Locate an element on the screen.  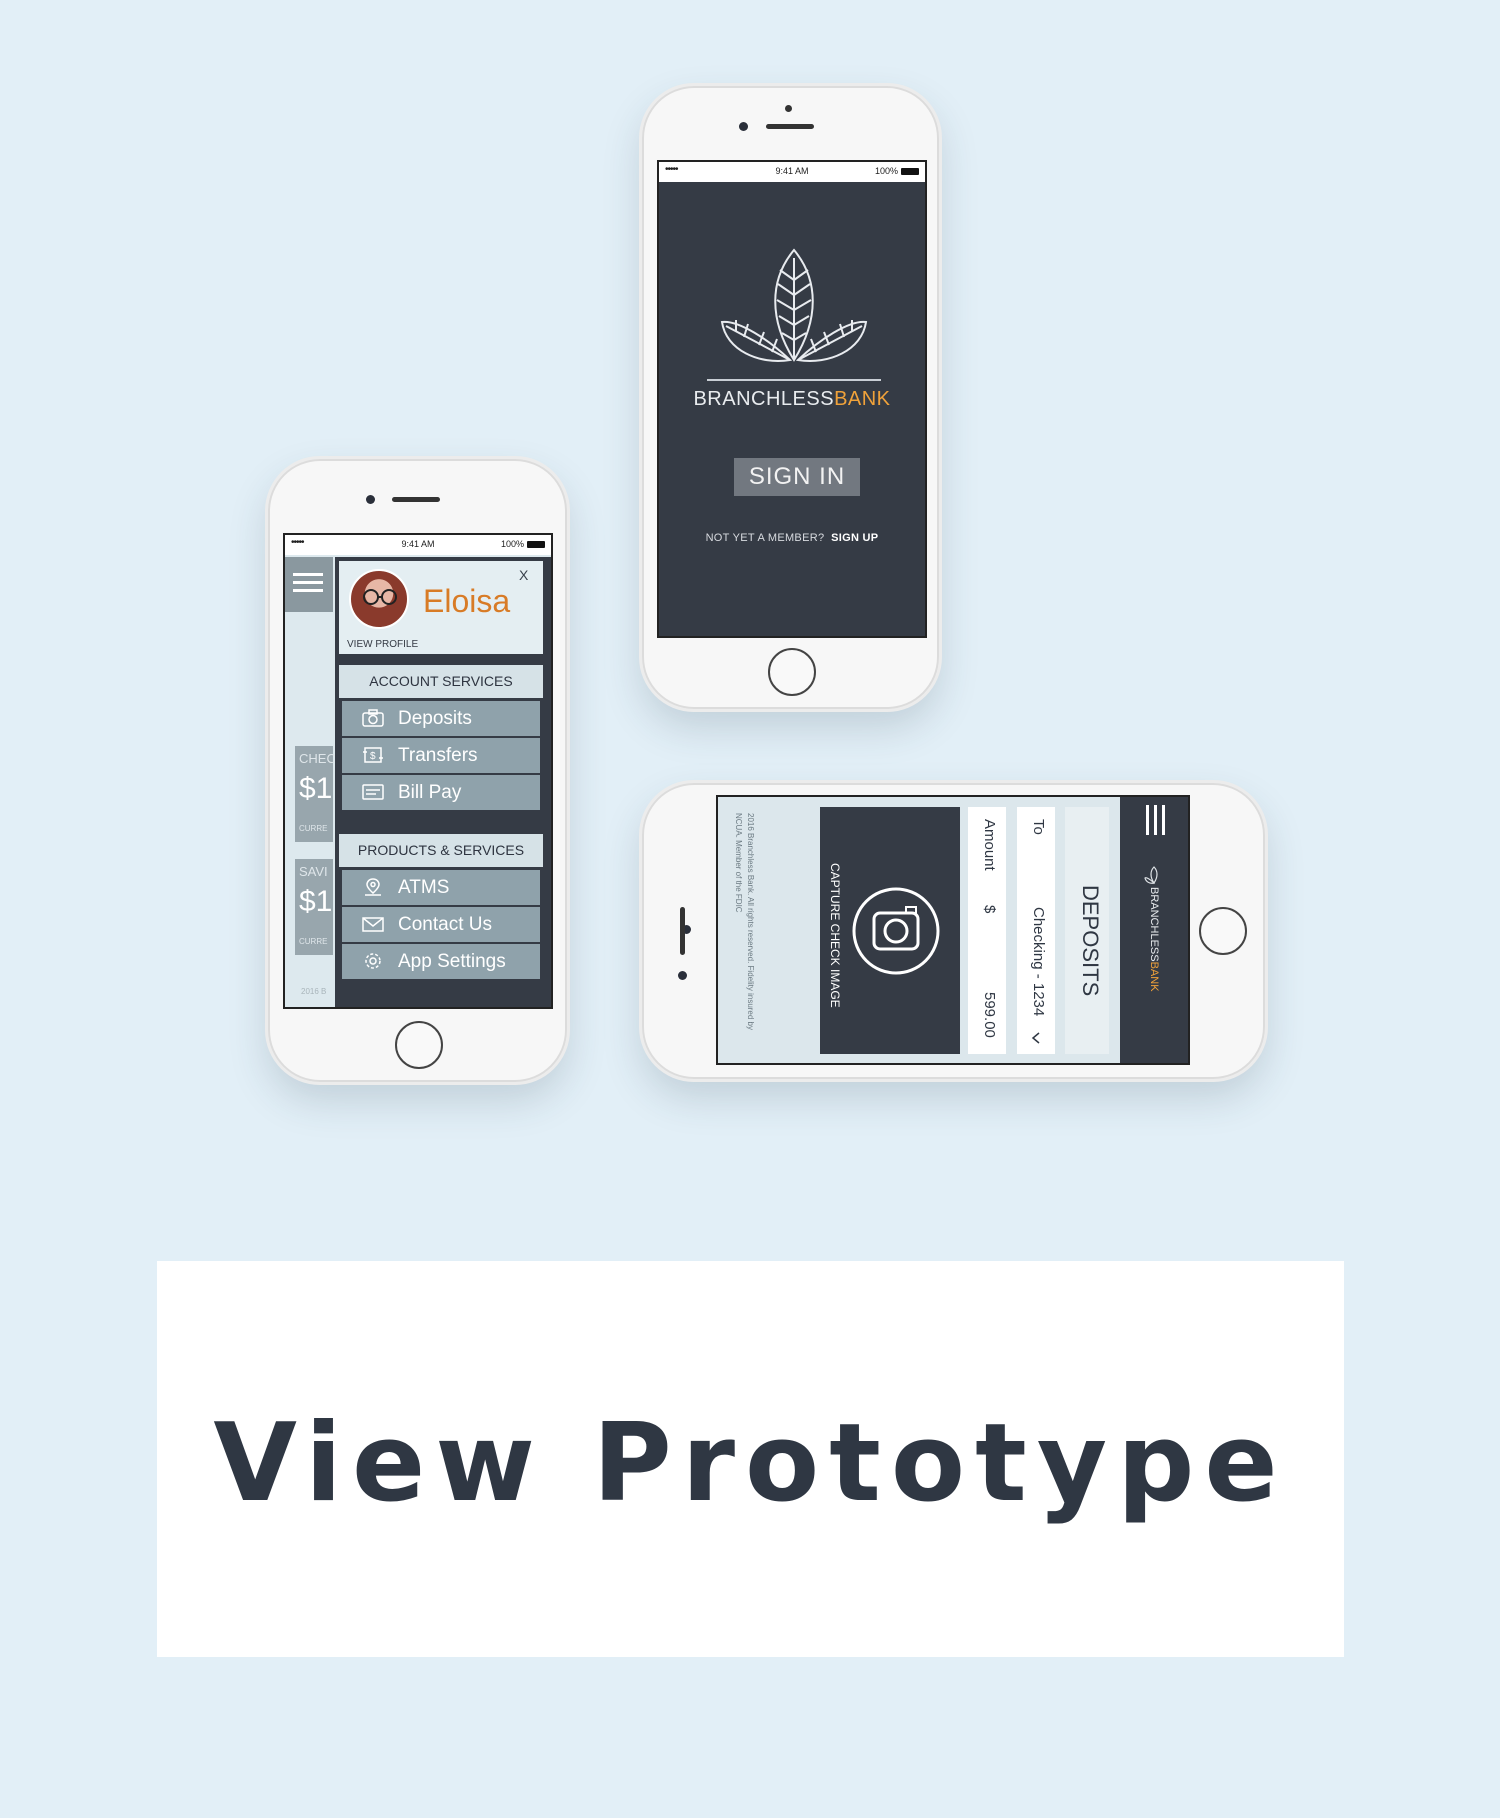
menu-item-contact-us: Contact Us is located at coordinates (441, 924).